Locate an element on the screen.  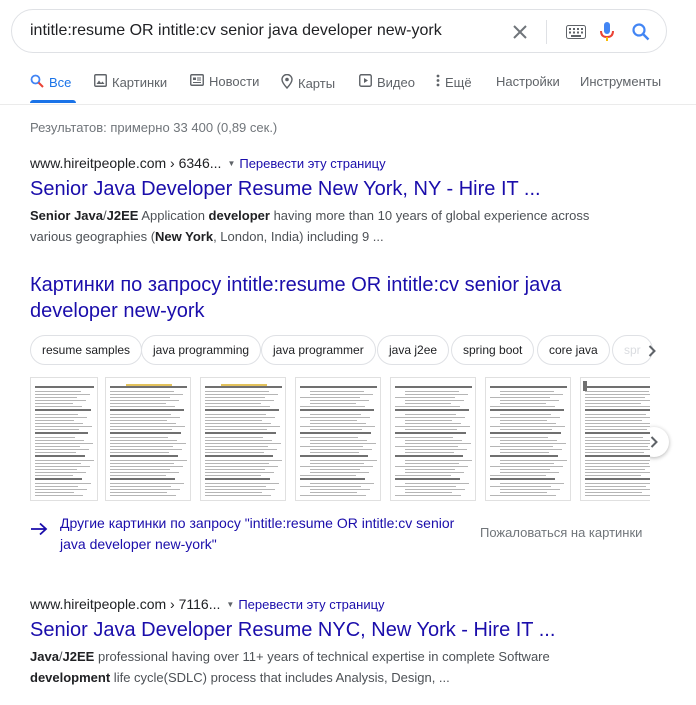
more-vert-icon is located at coordinates (440, 82).